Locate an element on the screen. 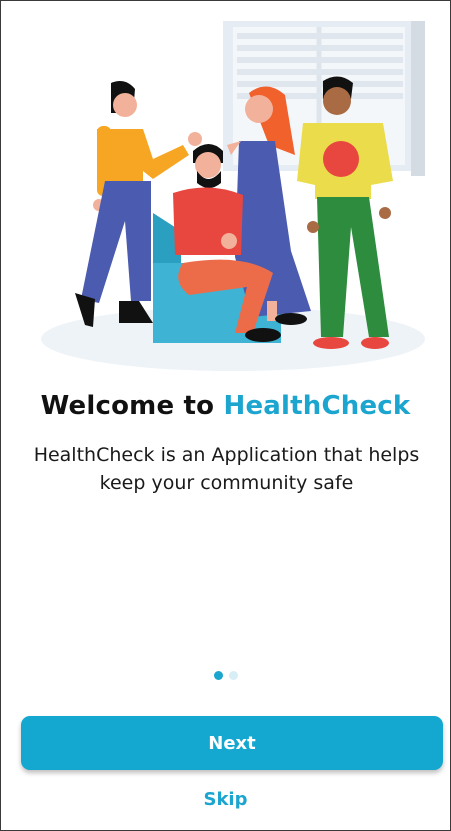 This screenshot has width=451, height=831. skip-link: Skip is located at coordinates (225, 799).